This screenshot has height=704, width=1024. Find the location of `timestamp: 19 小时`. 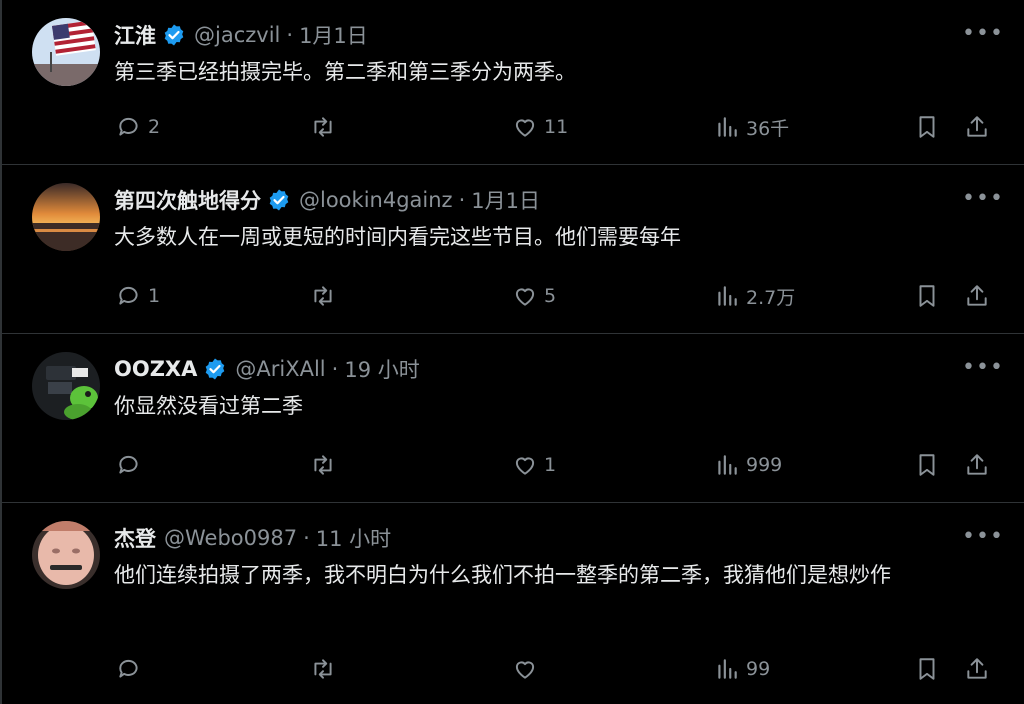

timestamp: 19 小时 is located at coordinates (381, 369).